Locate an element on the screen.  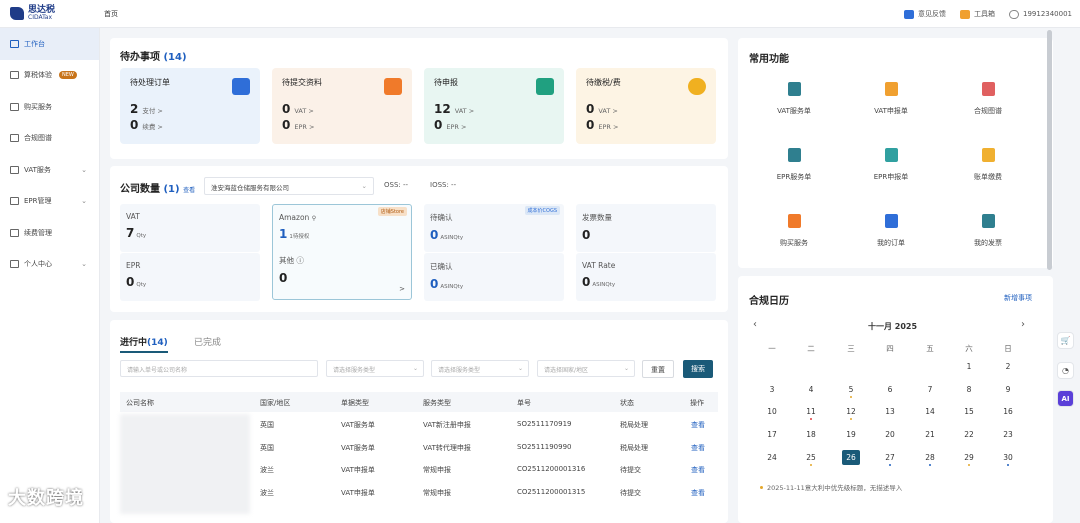
search-button: 搜索 is located at coordinates (698, 369).